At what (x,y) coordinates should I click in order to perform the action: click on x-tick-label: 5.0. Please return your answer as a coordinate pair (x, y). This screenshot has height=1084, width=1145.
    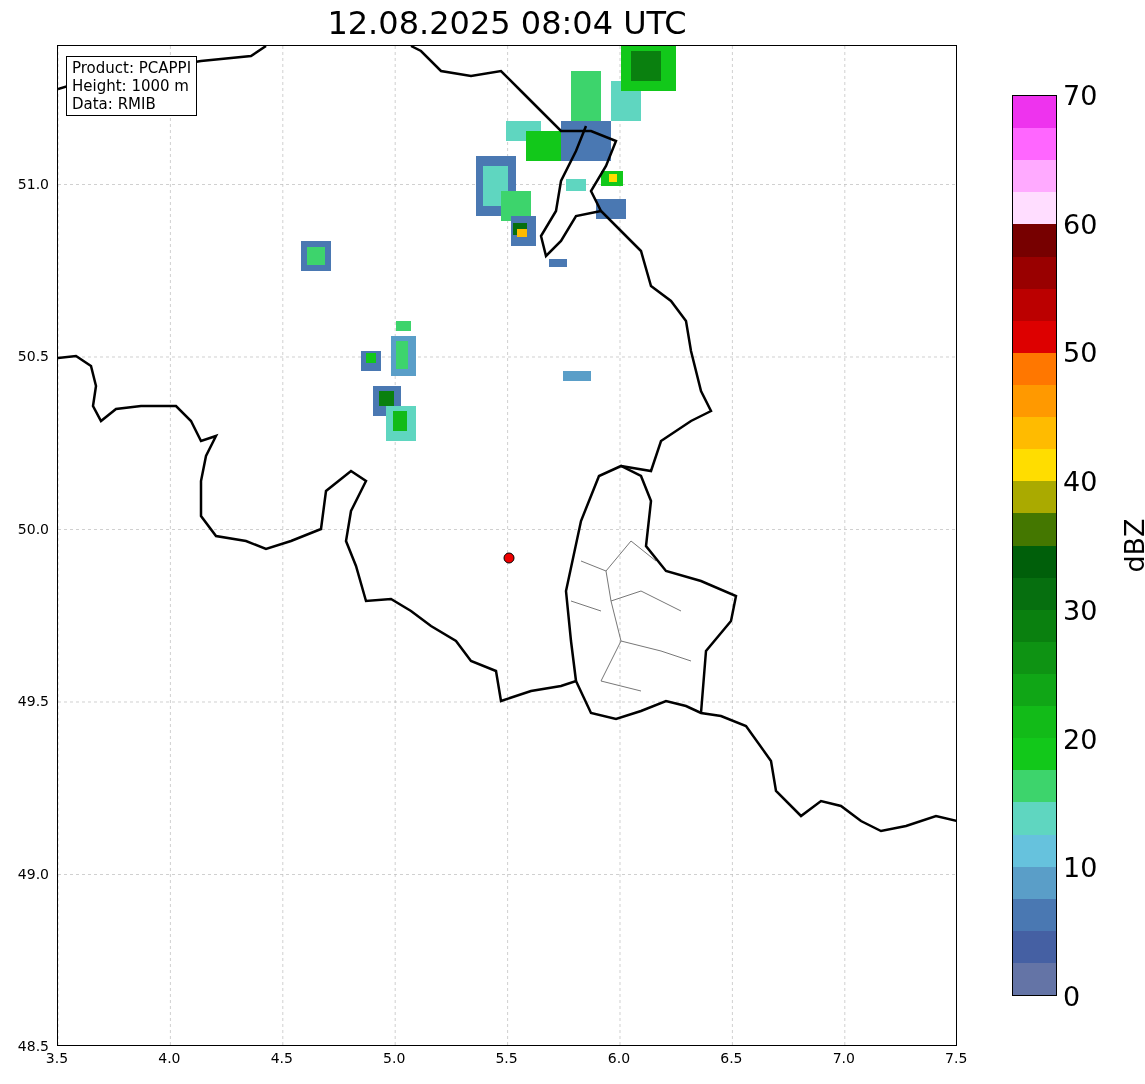
    Looking at the image, I should click on (394, 1058).